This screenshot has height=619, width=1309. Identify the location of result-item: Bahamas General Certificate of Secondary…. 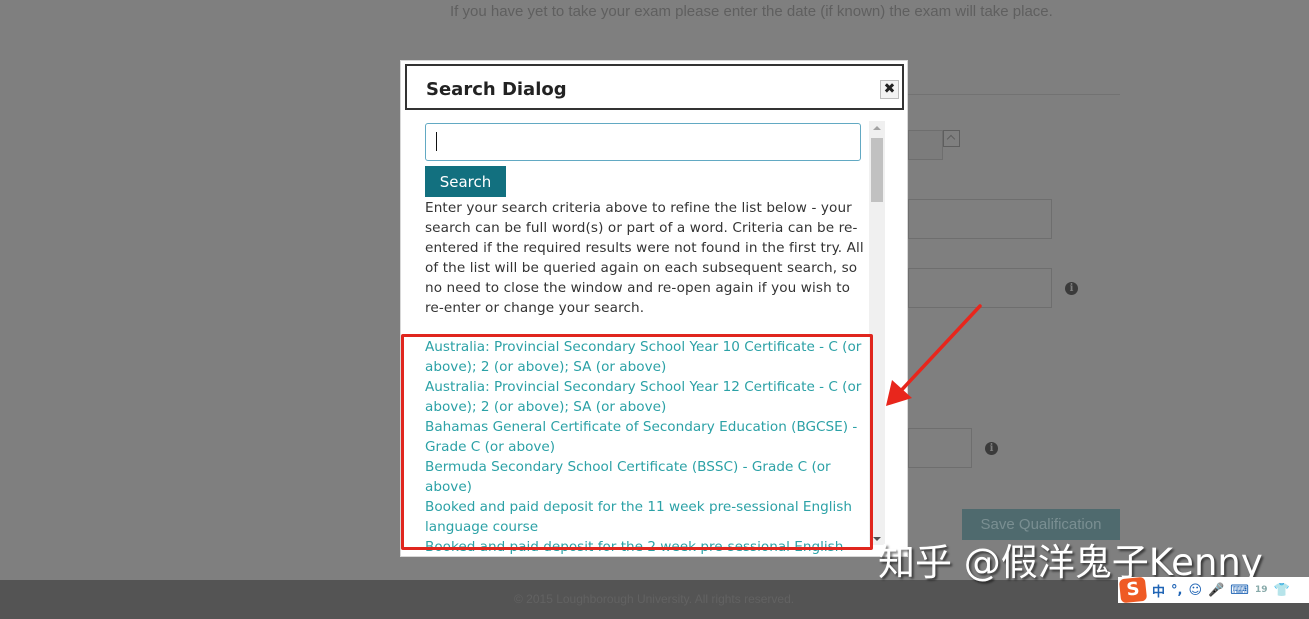
(647, 437).